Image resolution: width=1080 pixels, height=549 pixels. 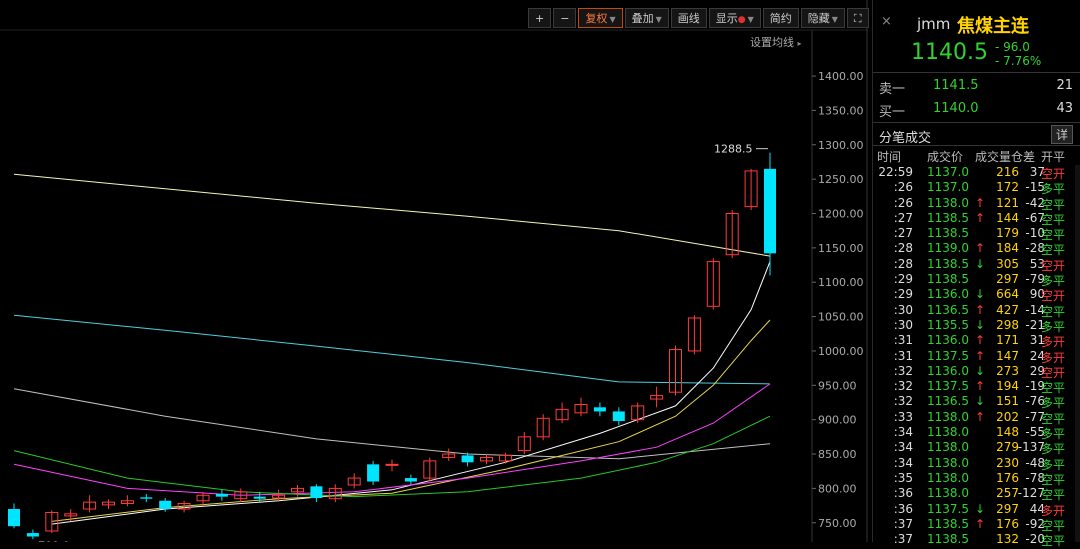 I want to click on tick-row: :26 1138.0 ↑ 121 -42 空平, so click(x=976, y=204).